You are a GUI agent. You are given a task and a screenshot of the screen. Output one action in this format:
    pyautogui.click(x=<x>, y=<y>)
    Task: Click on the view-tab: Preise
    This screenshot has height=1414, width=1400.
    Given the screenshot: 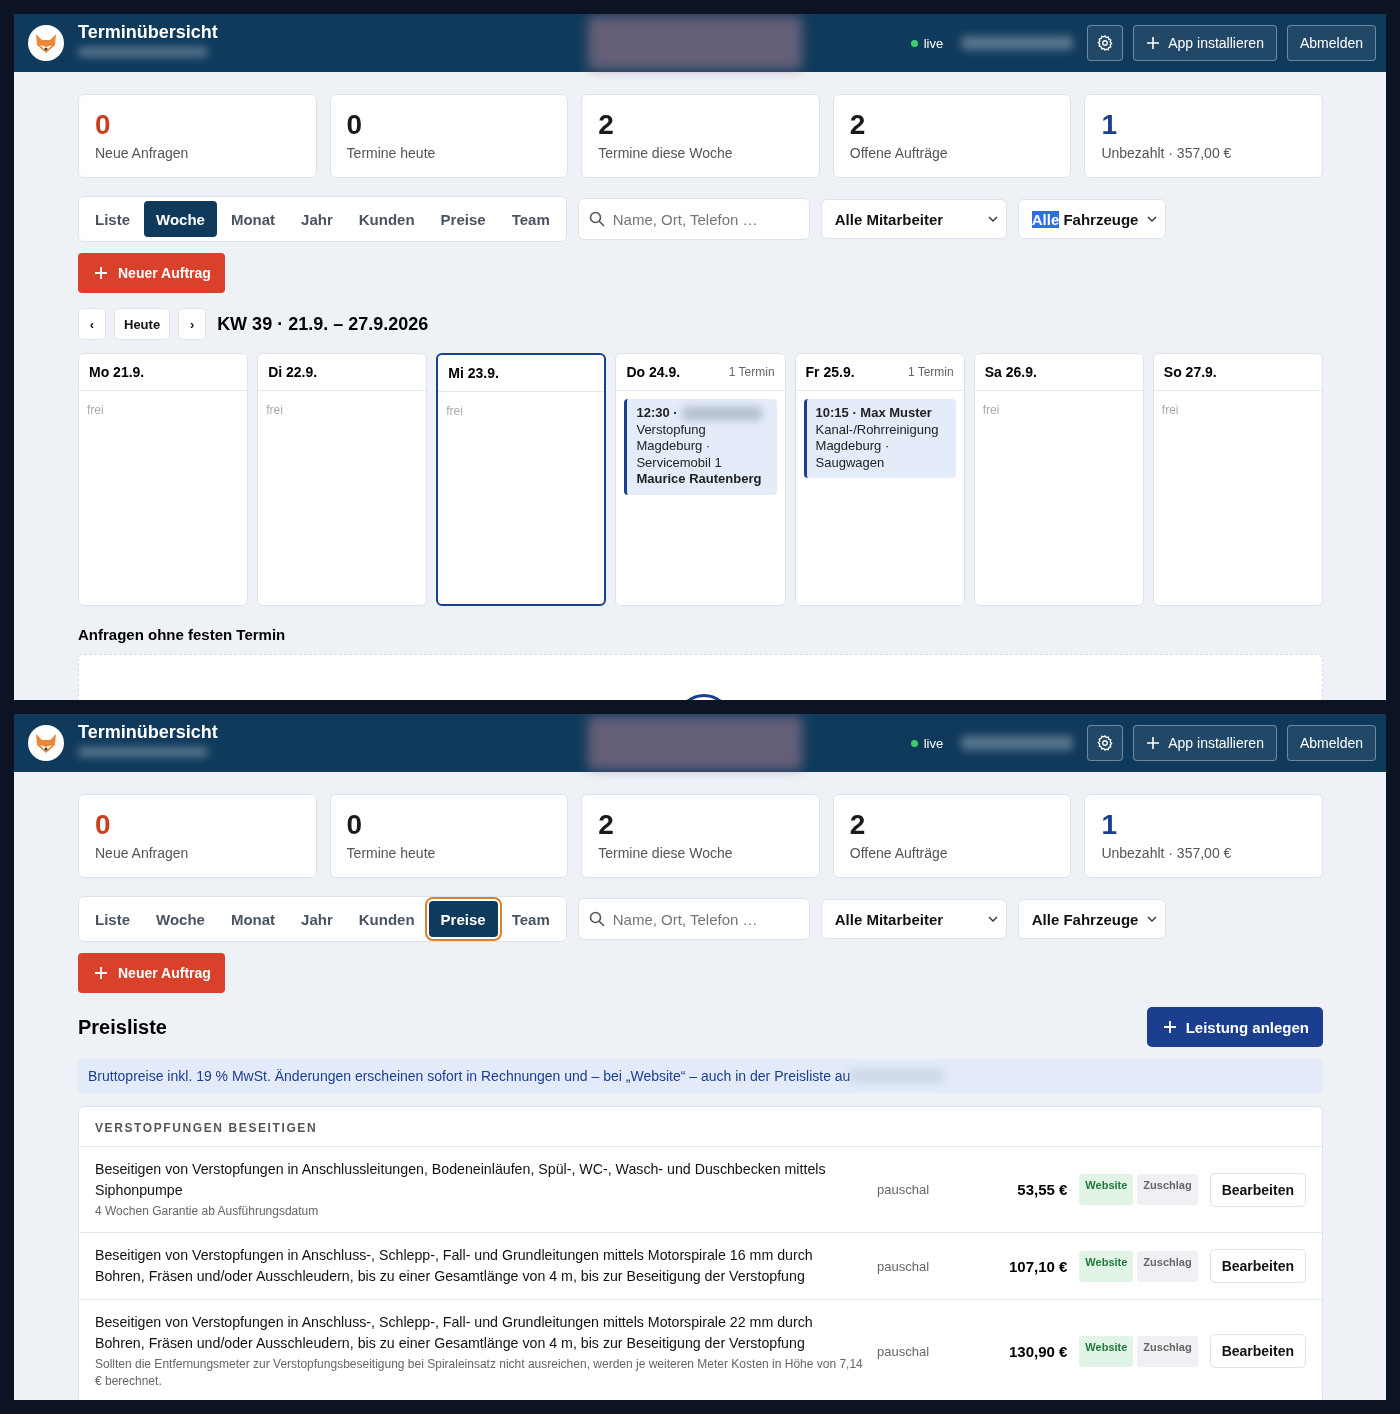 What is the action you would take?
    pyautogui.click(x=463, y=219)
    